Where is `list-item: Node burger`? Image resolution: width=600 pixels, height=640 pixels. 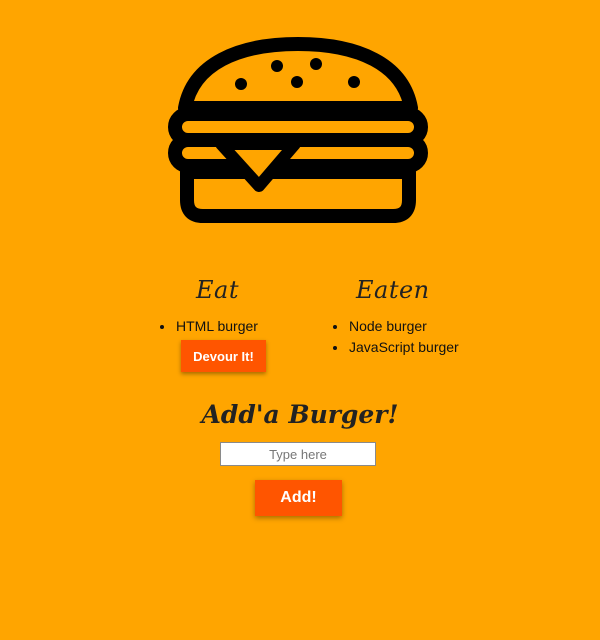 list-item: Node burger is located at coordinates (395, 326).